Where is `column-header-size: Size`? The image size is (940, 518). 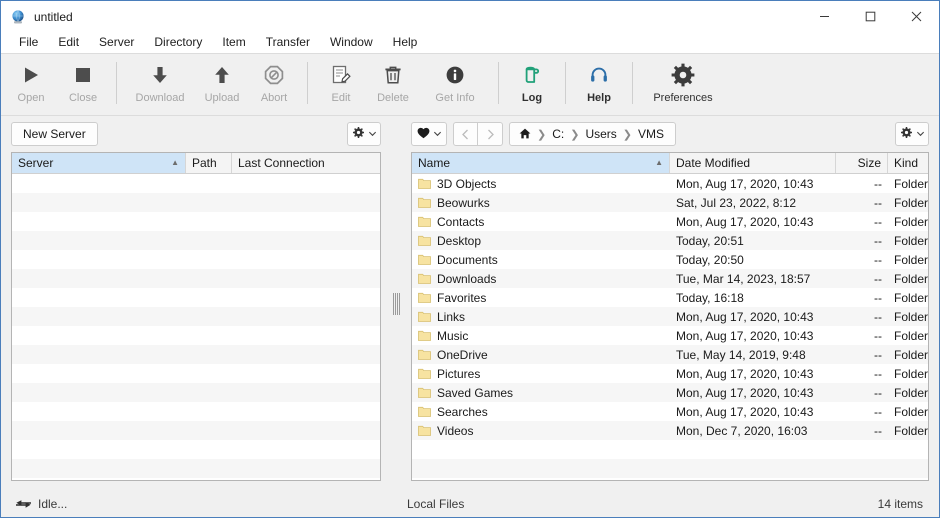 column-header-size: Size is located at coordinates (862, 163).